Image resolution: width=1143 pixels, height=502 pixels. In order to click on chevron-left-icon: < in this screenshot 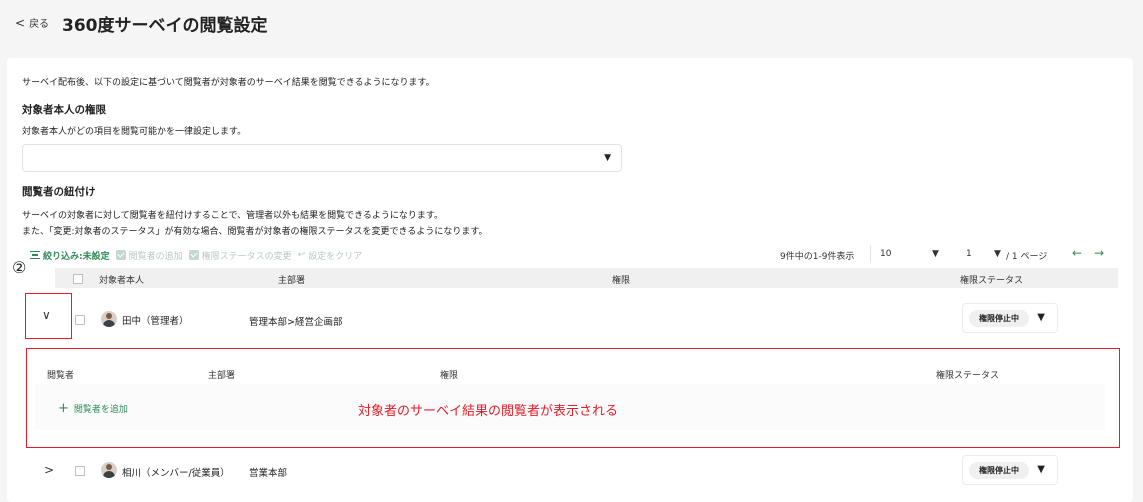, I will do `click(20, 22)`.